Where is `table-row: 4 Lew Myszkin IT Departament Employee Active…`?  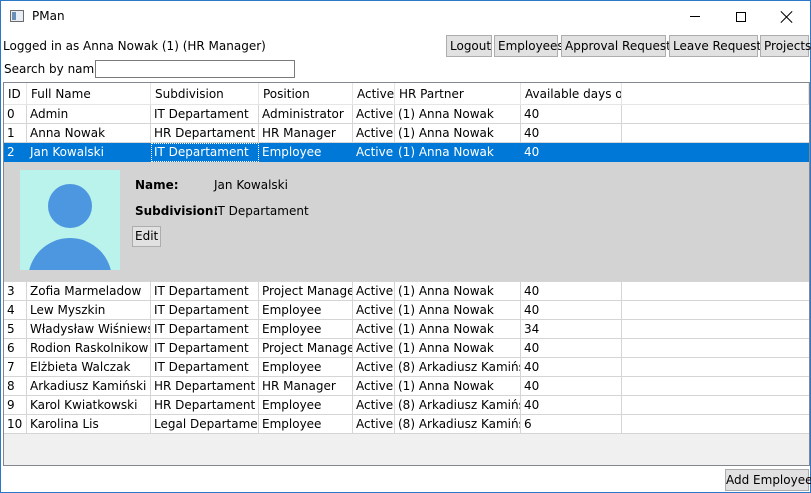 table-row: 4 Lew Myszkin IT Departament Employee Active… is located at coordinates (406, 310).